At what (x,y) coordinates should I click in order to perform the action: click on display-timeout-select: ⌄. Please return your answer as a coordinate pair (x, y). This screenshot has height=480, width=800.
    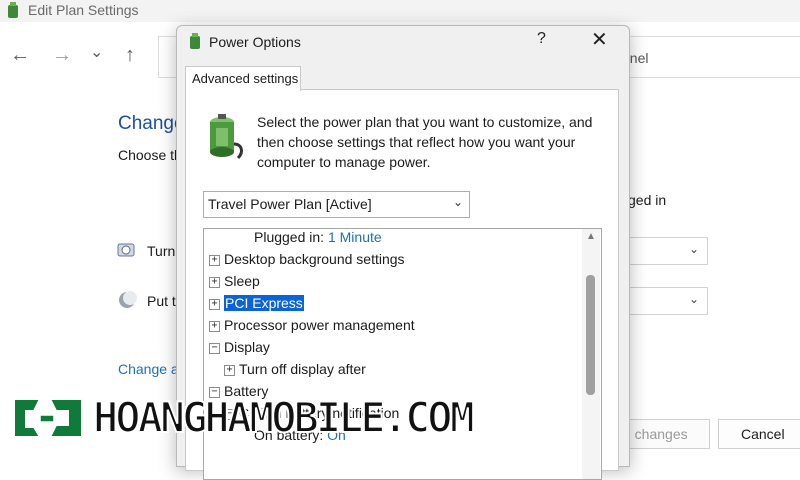
    Looking at the image, I should click on (667, 251).